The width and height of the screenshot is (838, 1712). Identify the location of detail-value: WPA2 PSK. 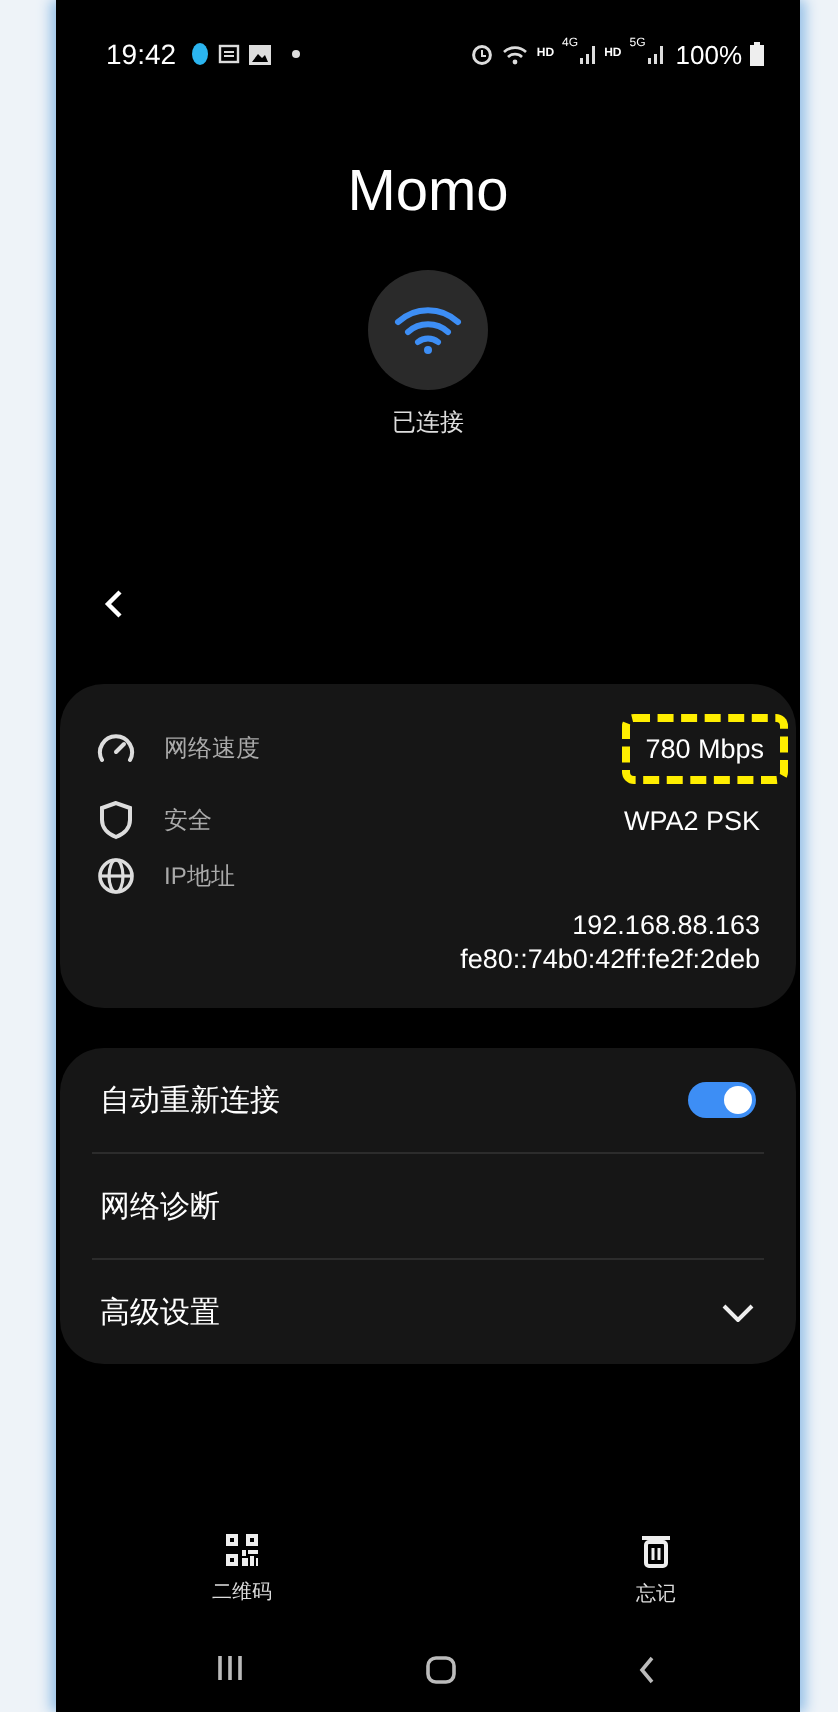
(691, 820).